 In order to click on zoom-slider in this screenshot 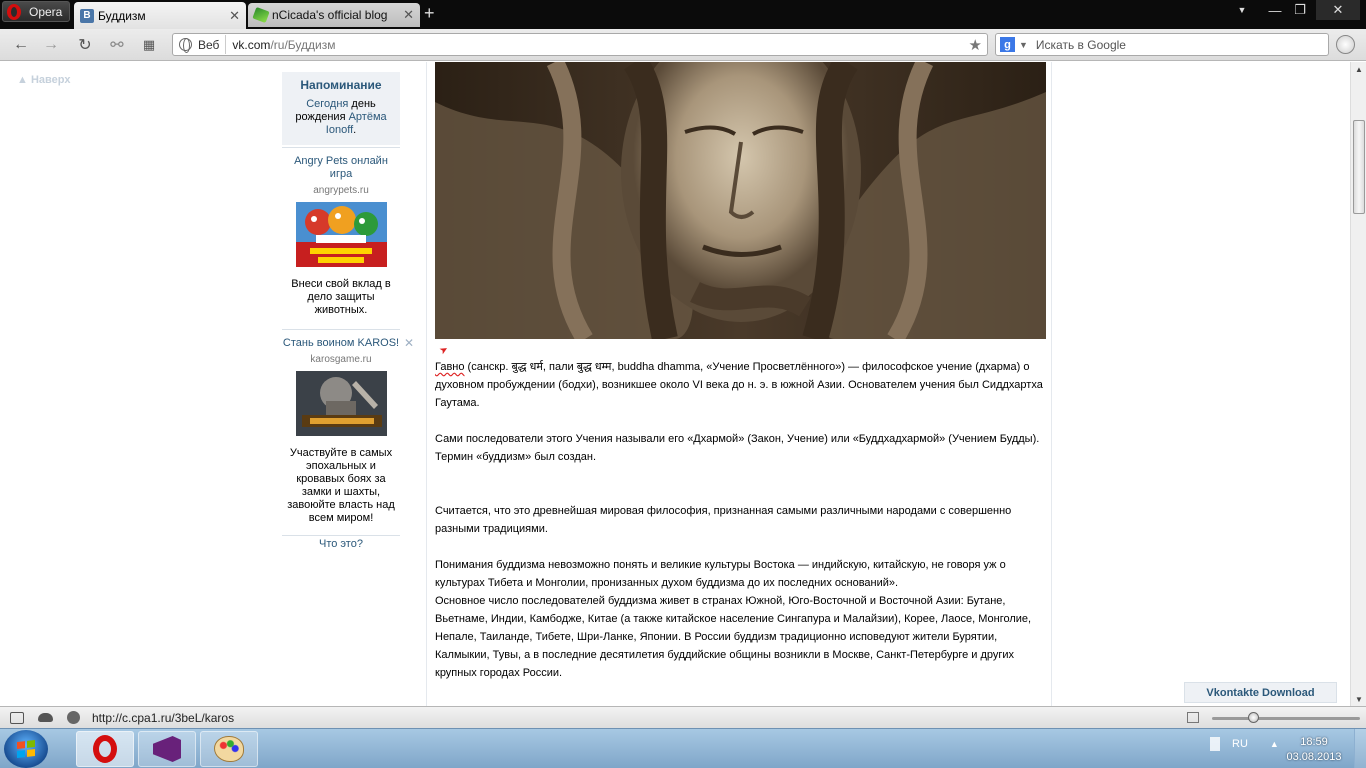, I will do `click(1286, 717)`.